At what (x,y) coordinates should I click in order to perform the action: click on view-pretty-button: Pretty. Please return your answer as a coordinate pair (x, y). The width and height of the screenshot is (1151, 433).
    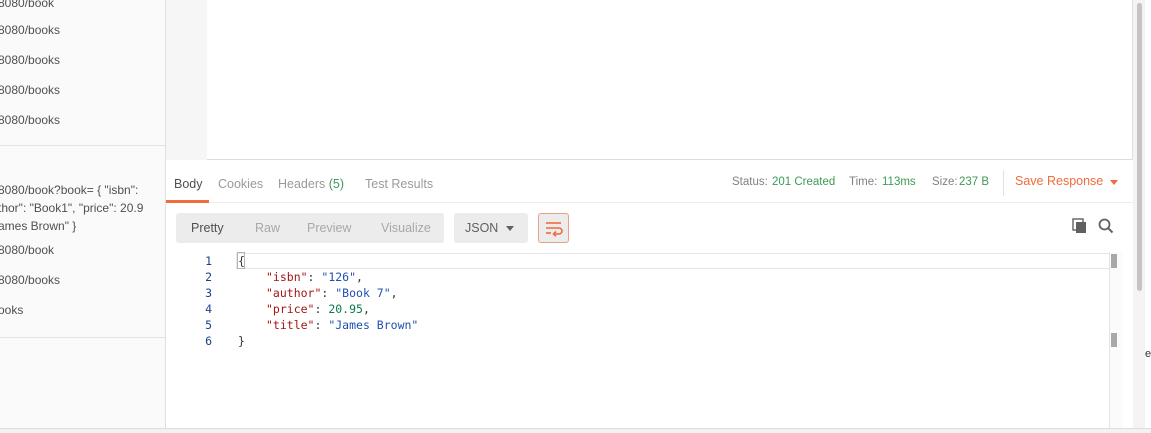
    Looking at the image, I should click on (207, 228).